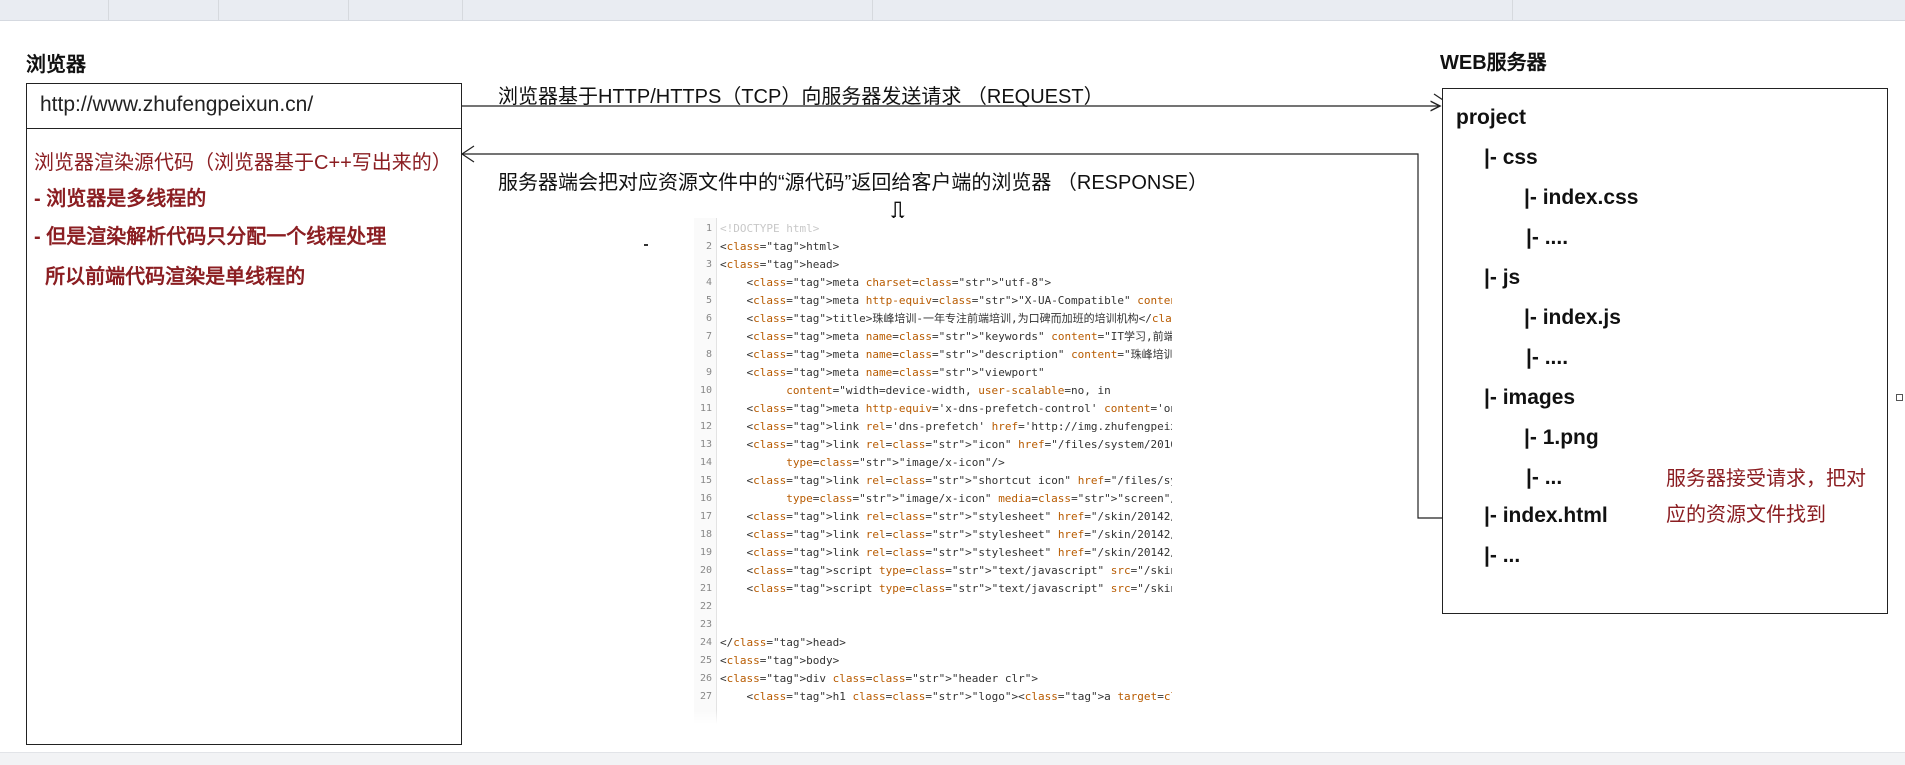 The height and width of the screenshot is (765, 1905). Describe the element at coordinates (705, 696) in the screenshot. I see `code-line-number: 27` at that location.